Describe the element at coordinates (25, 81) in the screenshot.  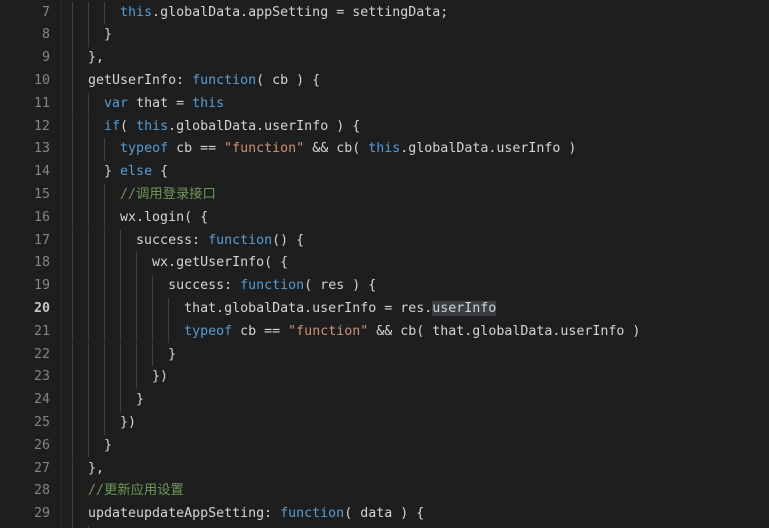
I see `line-number-10: 10` at that location.